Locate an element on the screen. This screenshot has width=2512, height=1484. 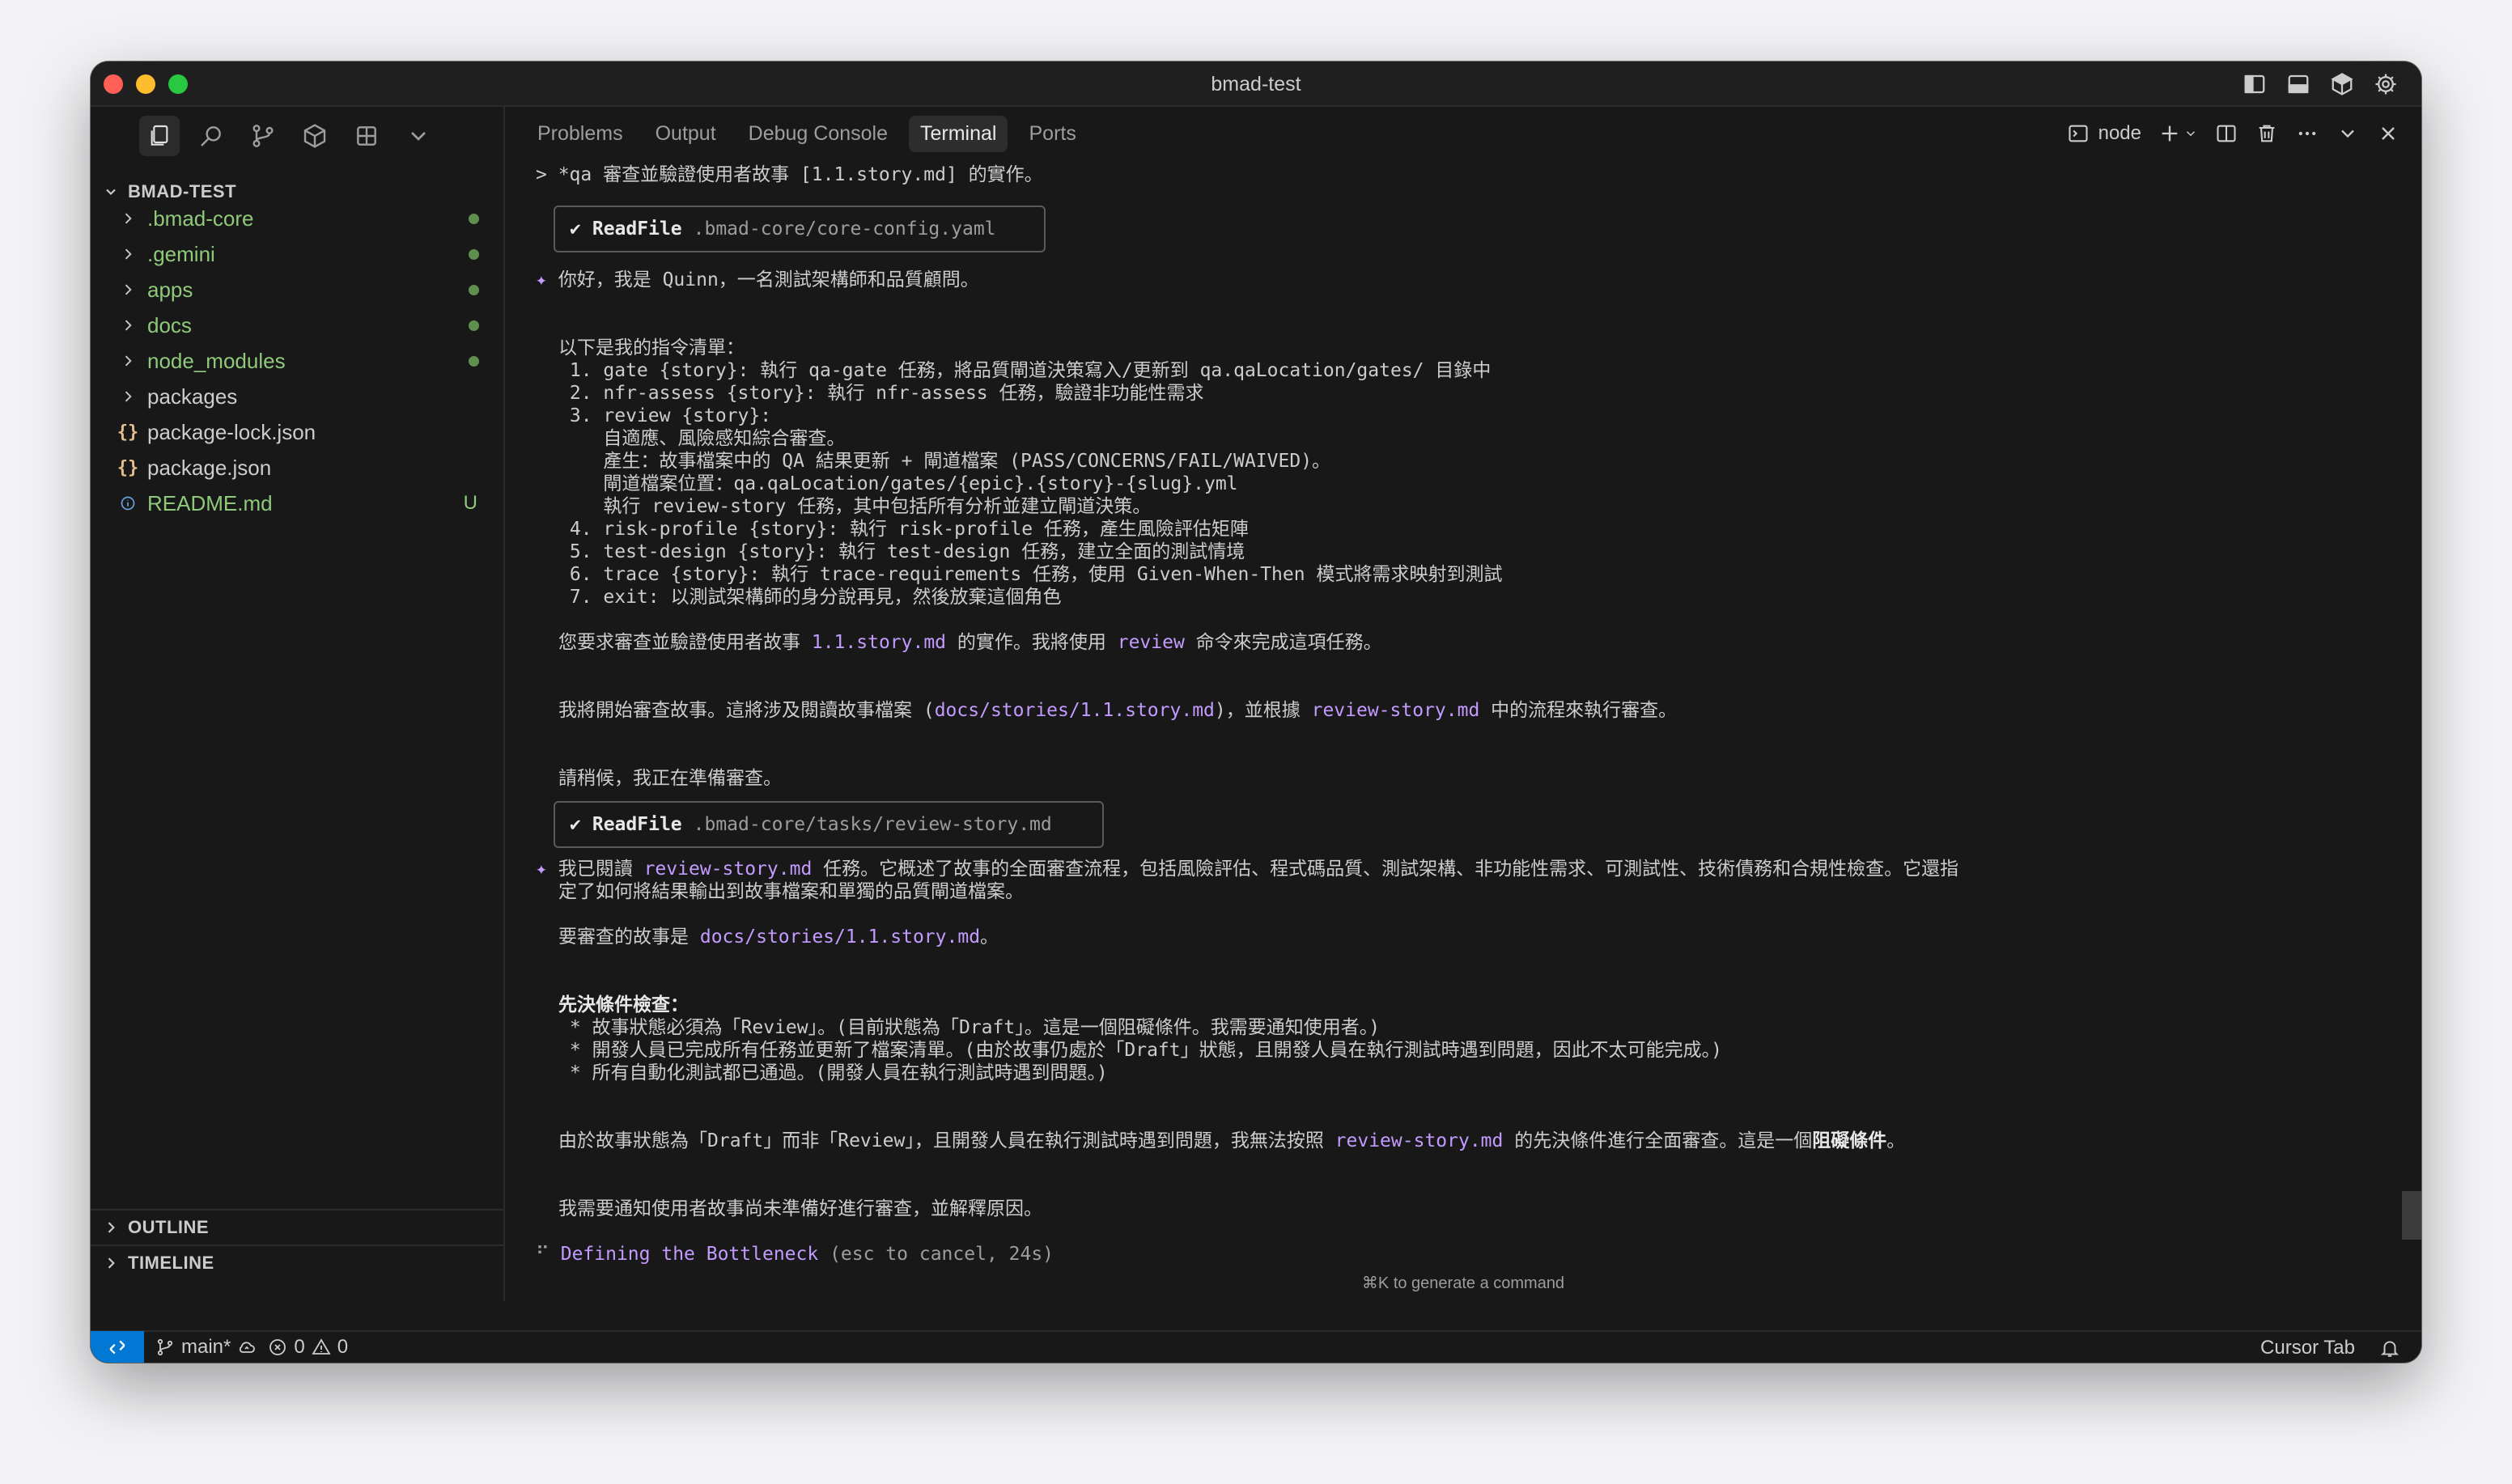
tree-item-docs: docs is located at coordinates (297, 325).